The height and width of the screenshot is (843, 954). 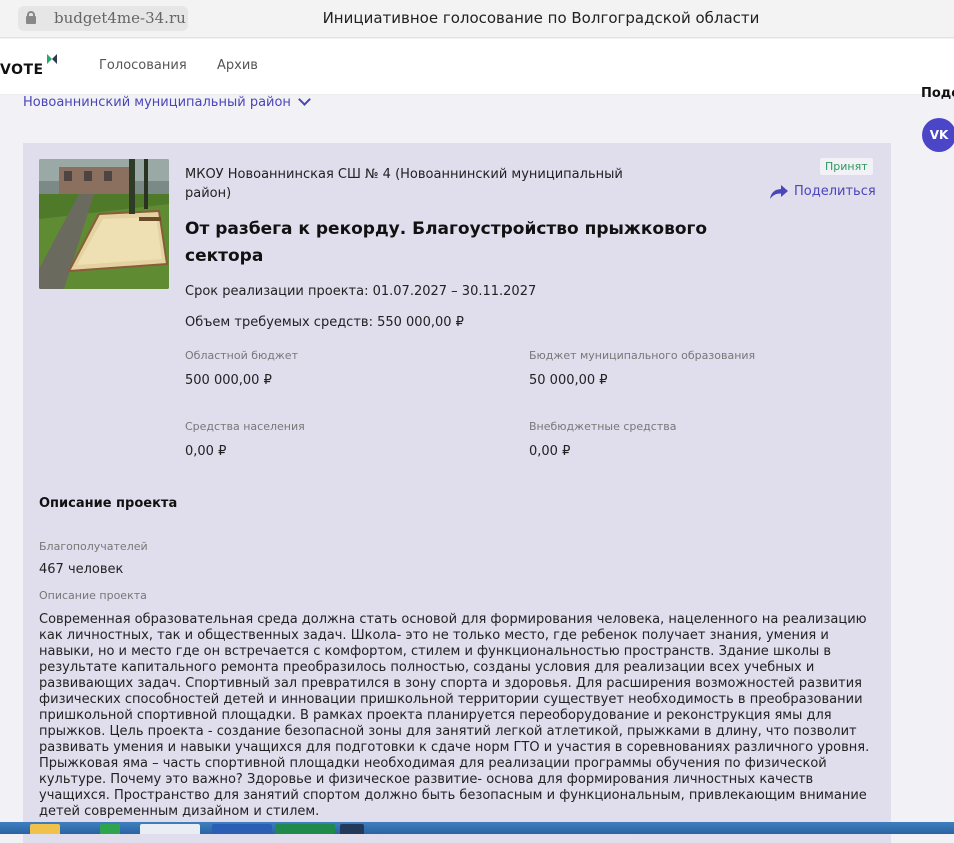 What do you see at coordinates (237, 65) in the screenshot?
I see `nav-archive: Архив` at bounding box center [237, 65].